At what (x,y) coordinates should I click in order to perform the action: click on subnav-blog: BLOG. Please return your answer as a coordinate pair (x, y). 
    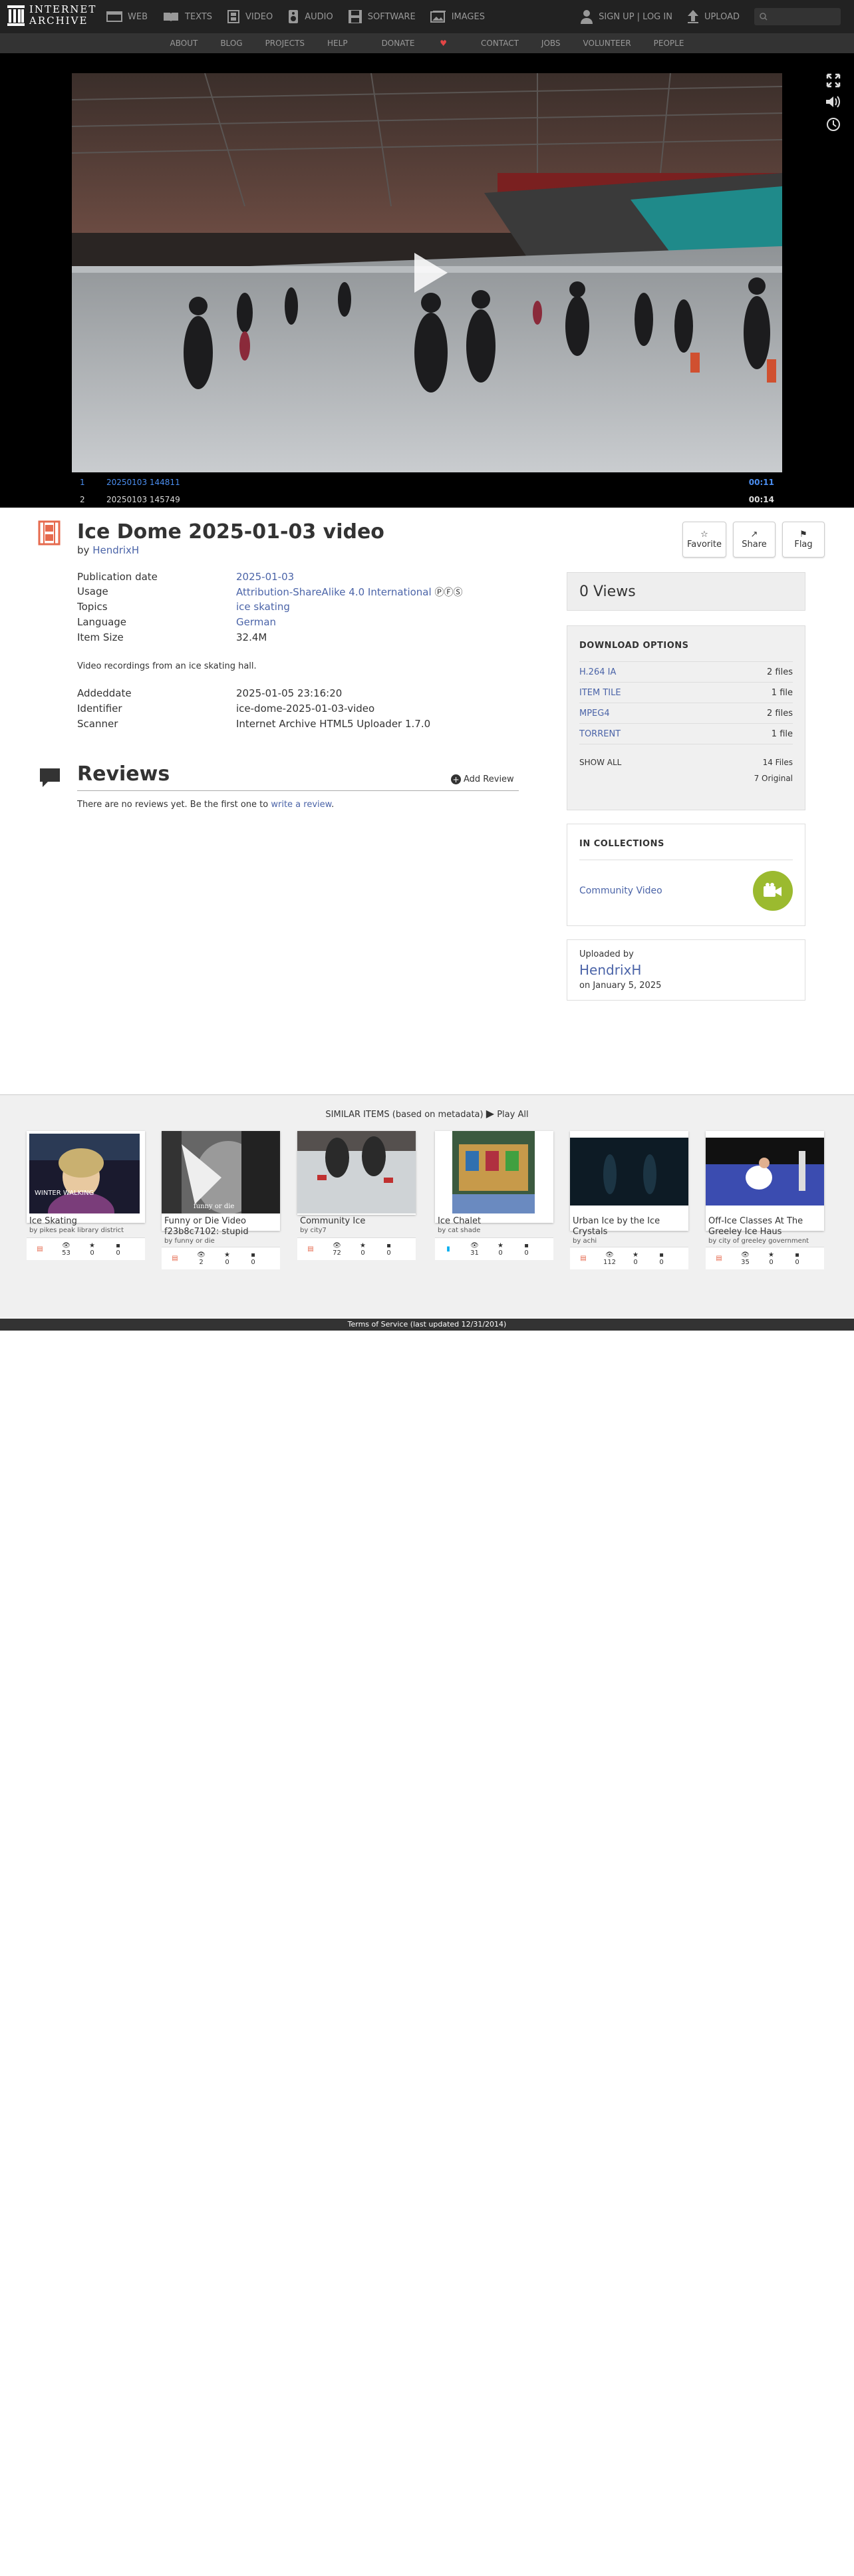
    Looking at the image, I should click on (231, 43).